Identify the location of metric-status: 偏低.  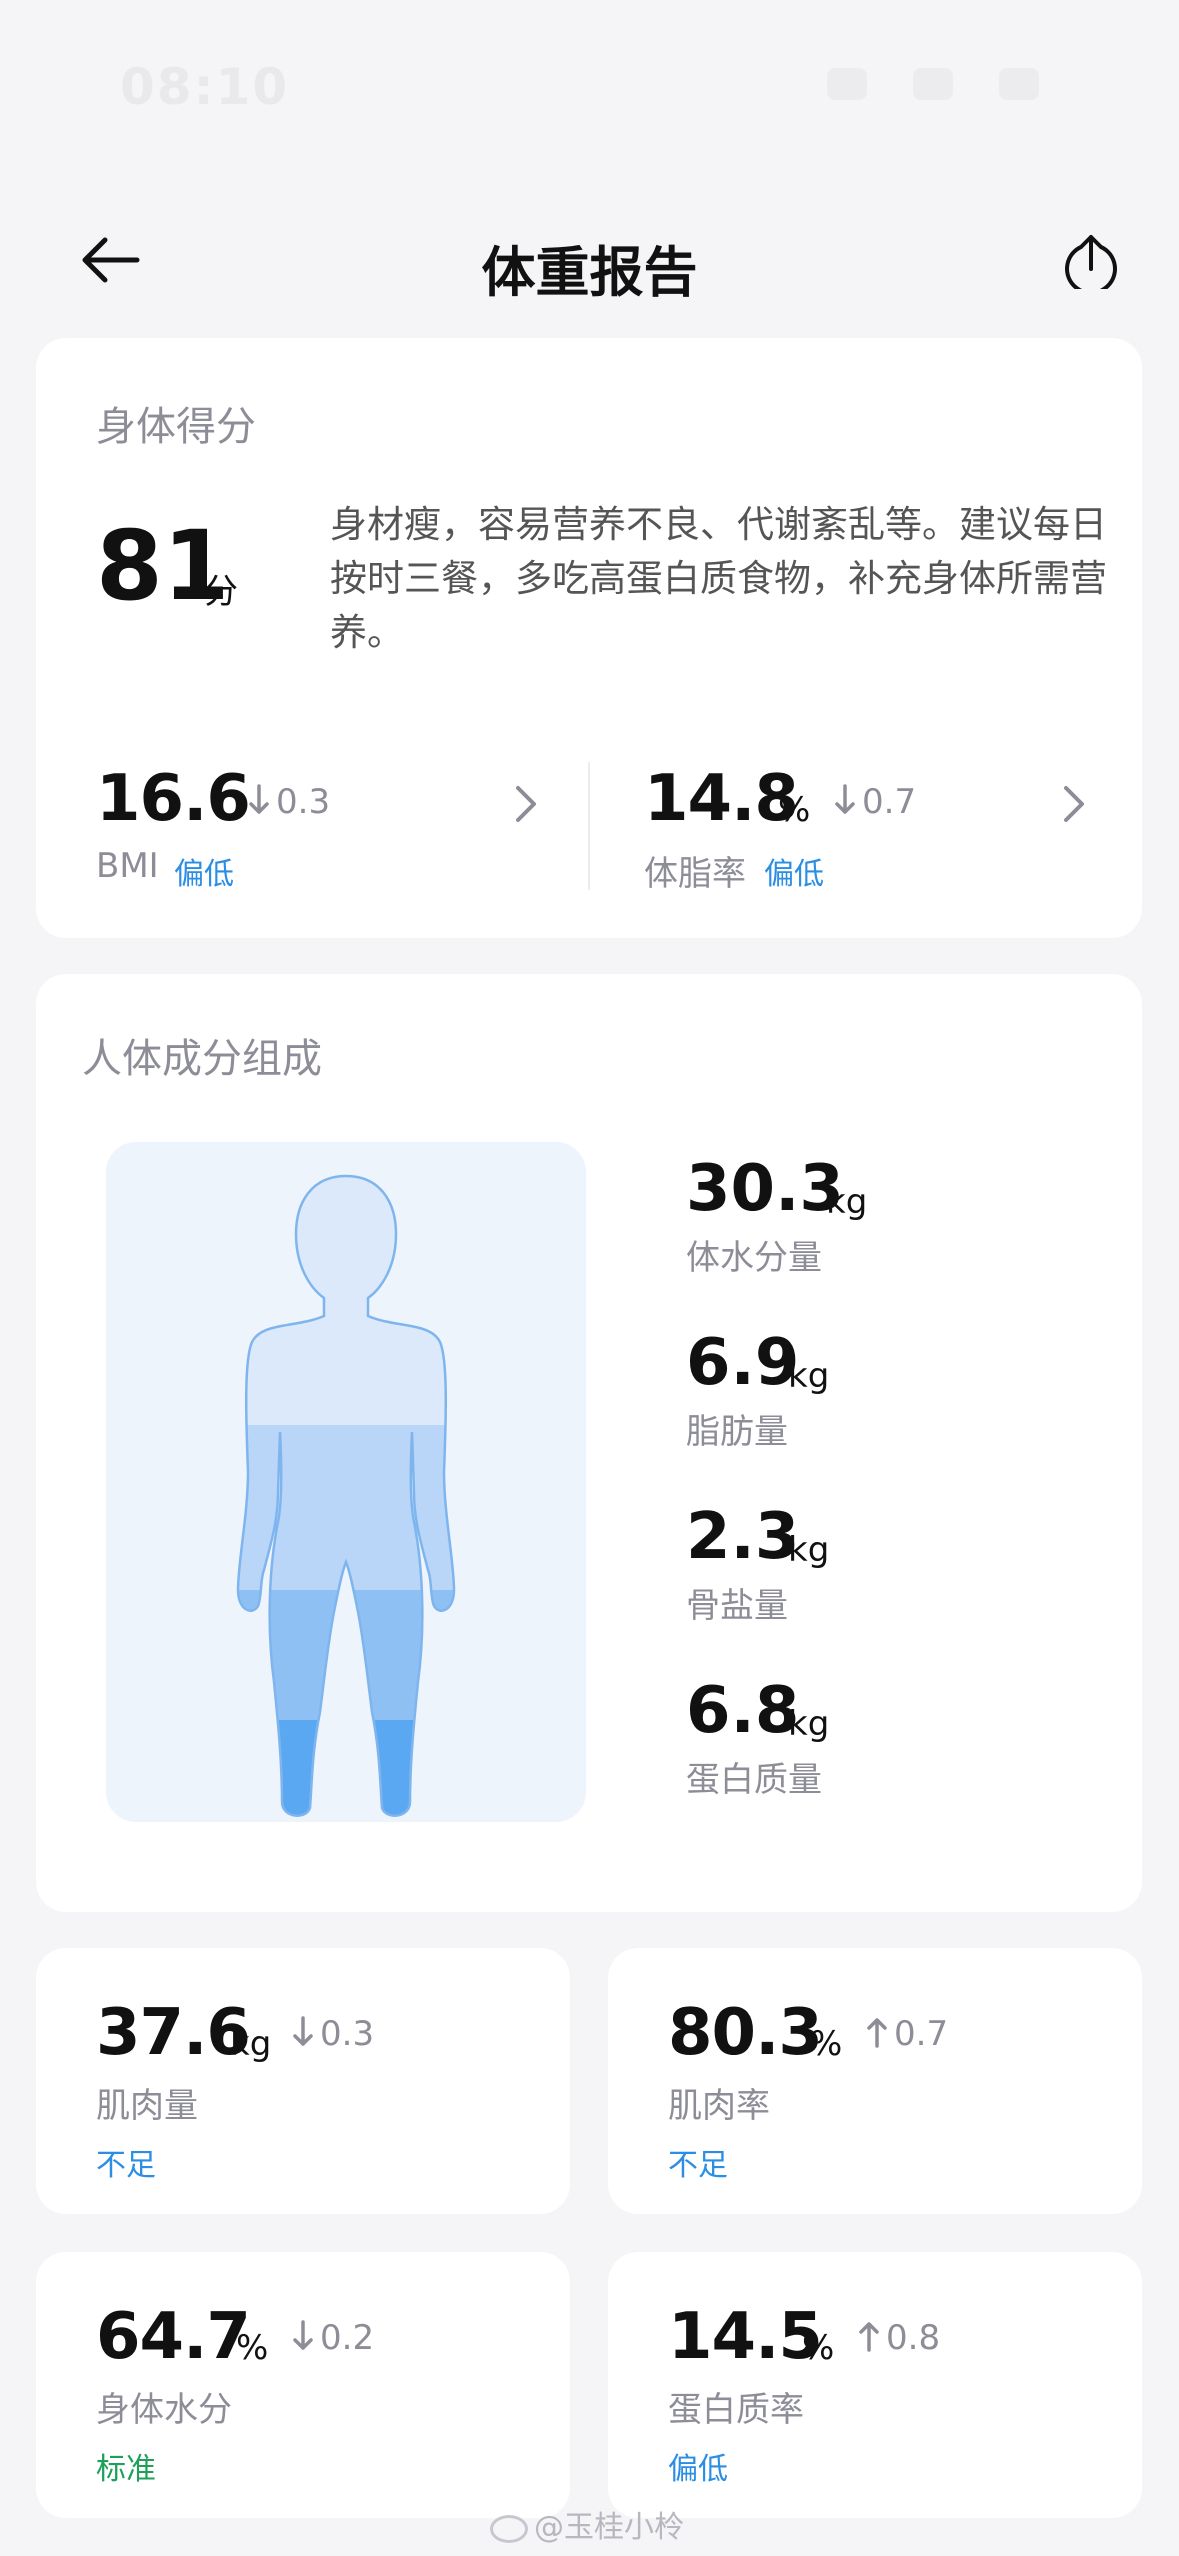
(698, 2469).